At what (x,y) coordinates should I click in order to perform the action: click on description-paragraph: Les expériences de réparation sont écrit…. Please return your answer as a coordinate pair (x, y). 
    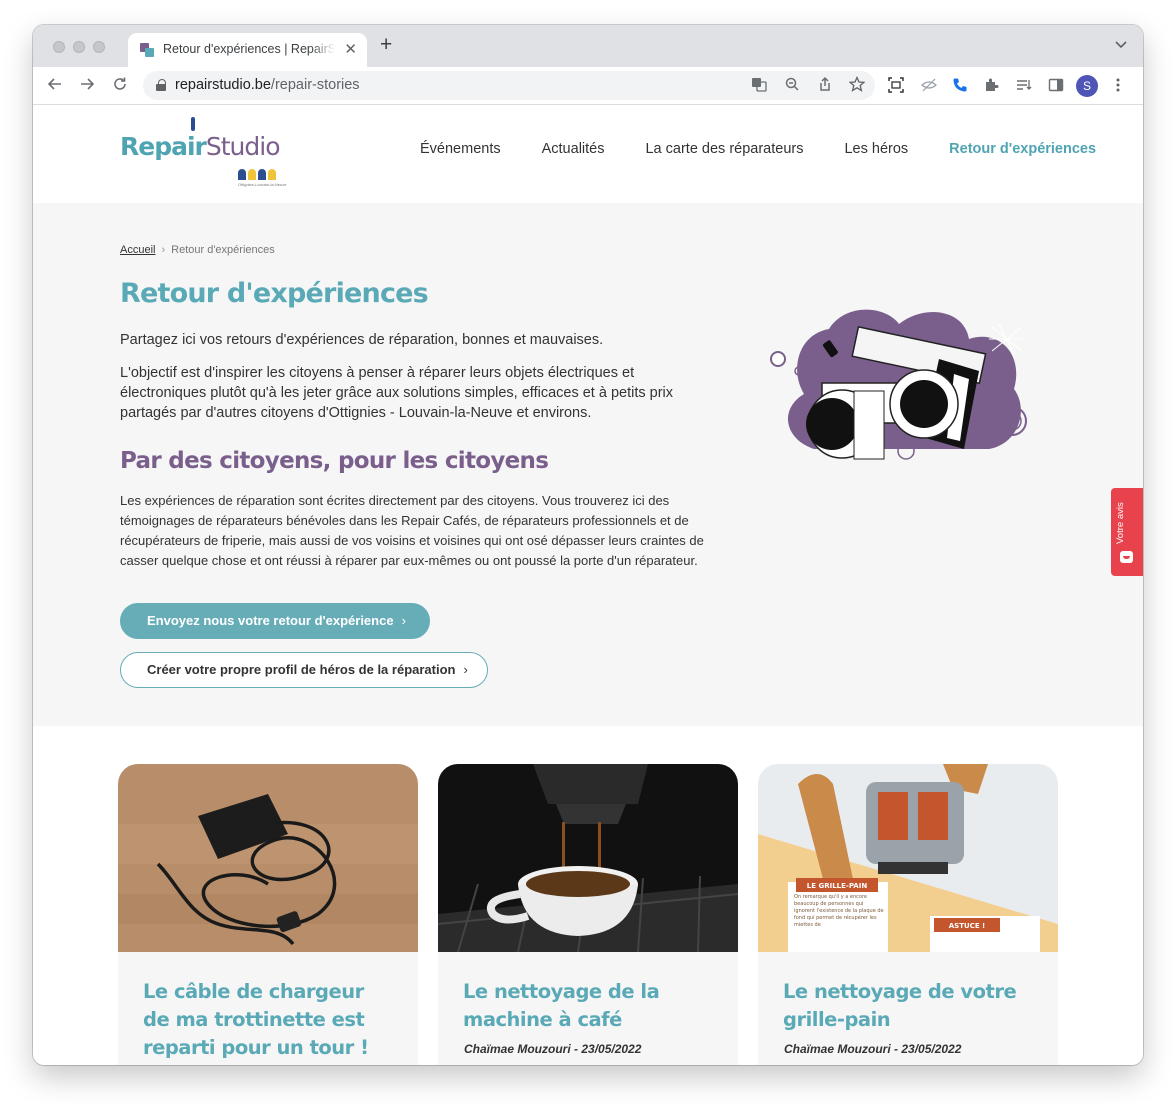
    Looking at the image, I should click on (412, 530).